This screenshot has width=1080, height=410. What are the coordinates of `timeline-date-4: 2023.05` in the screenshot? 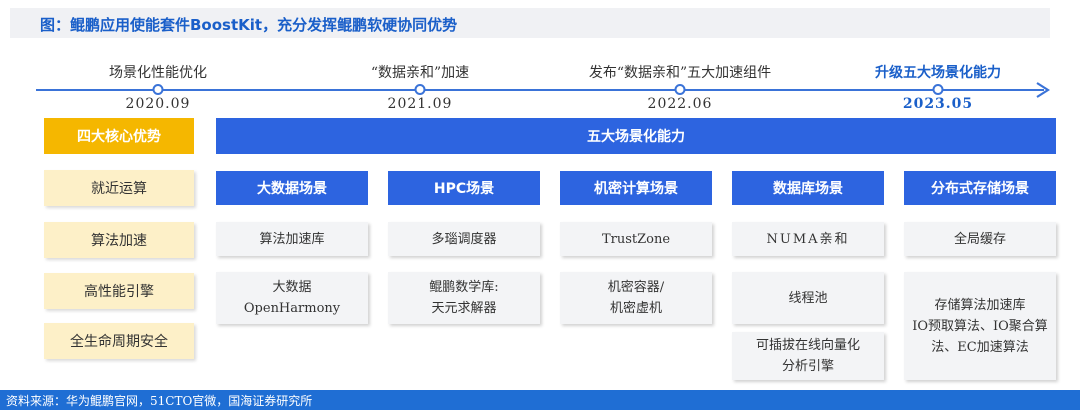 It's located at (938, 104).